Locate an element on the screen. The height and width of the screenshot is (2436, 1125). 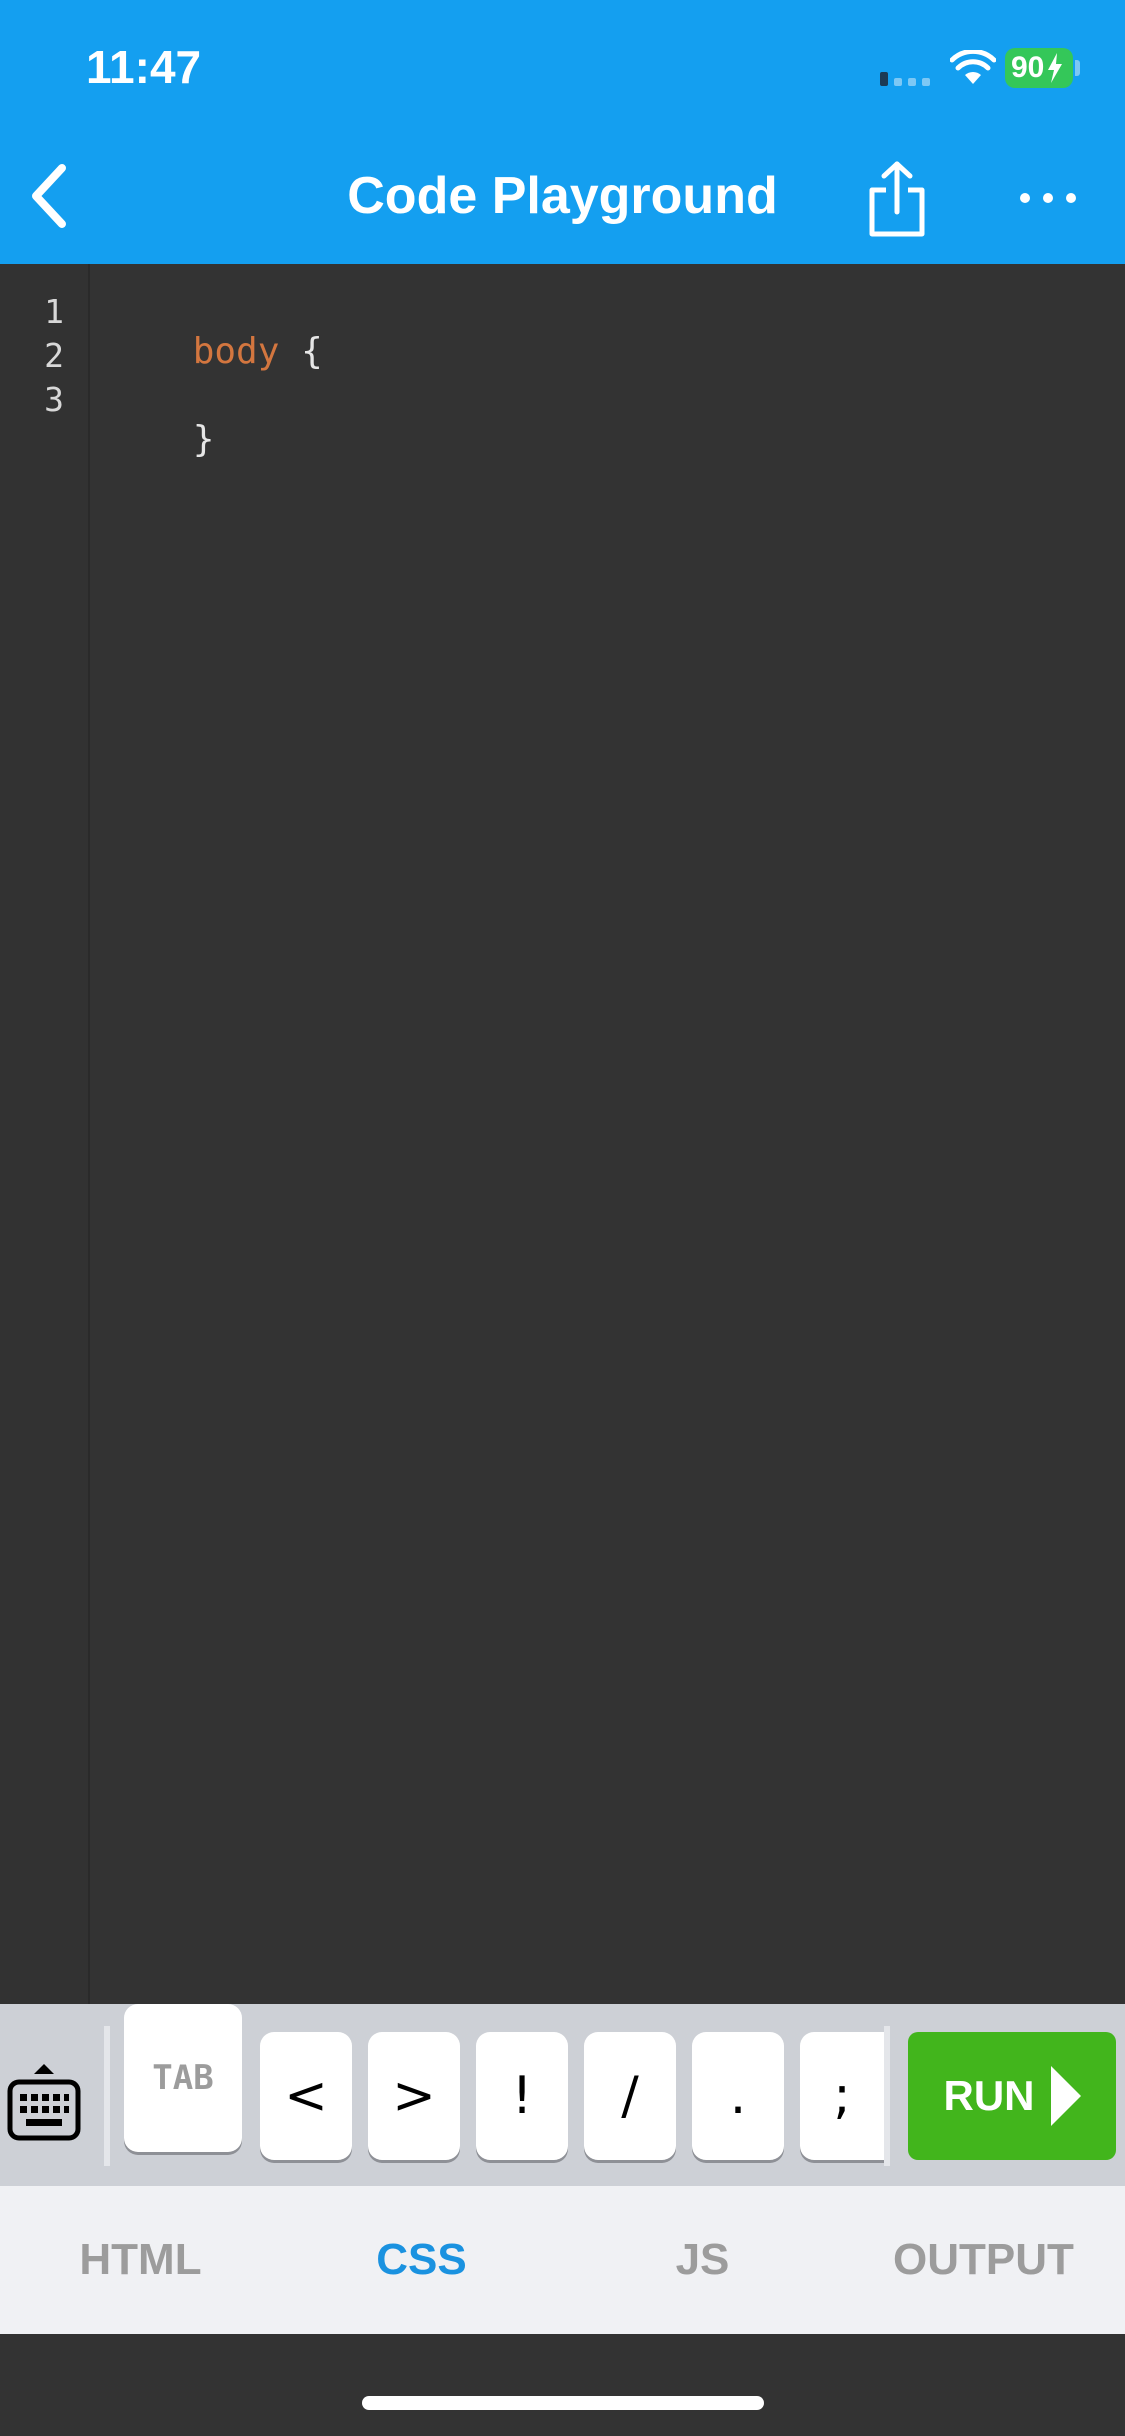
line-number: 3 is located at coordinates (54, 399).